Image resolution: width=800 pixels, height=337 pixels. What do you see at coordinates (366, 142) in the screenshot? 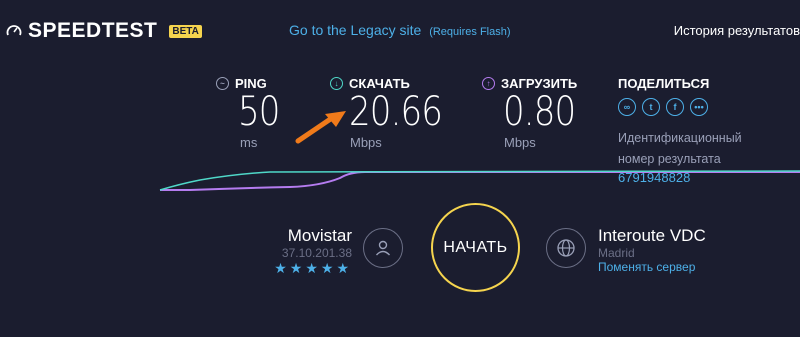
I see `download-unit: Mbps` at bounding box center [366, 142].